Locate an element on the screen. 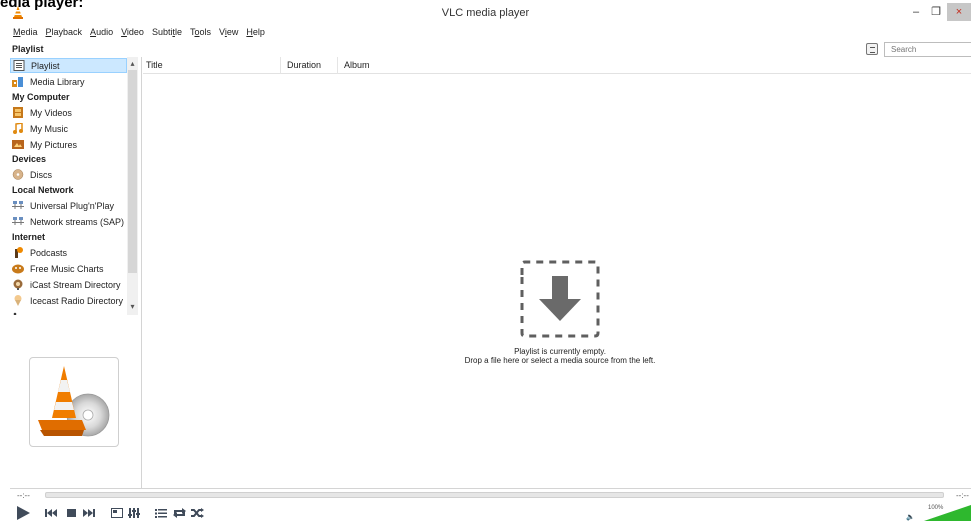  music-charts-icon is located at coordinates (18, 269).